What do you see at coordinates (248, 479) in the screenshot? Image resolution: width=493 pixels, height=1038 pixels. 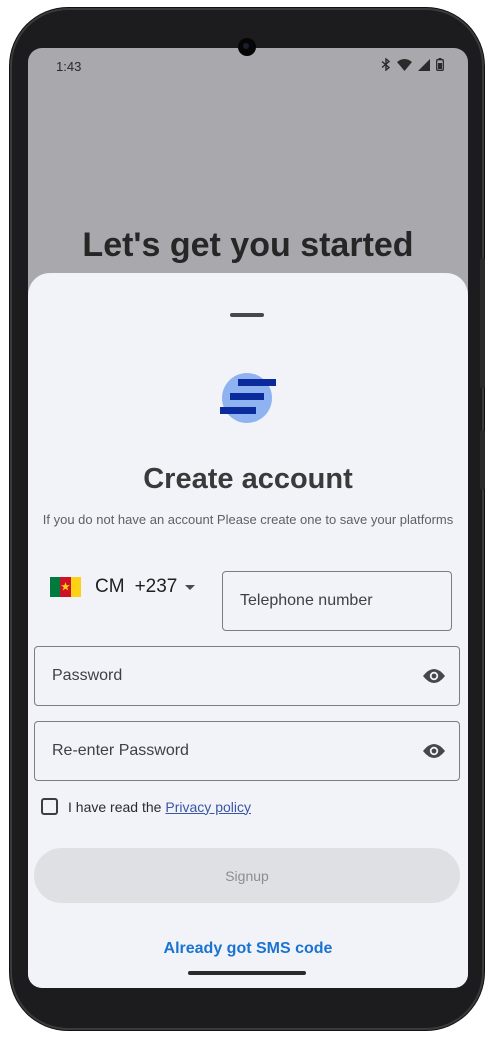 I see `sheet-title: Create account` at bounding box center [248, 479].